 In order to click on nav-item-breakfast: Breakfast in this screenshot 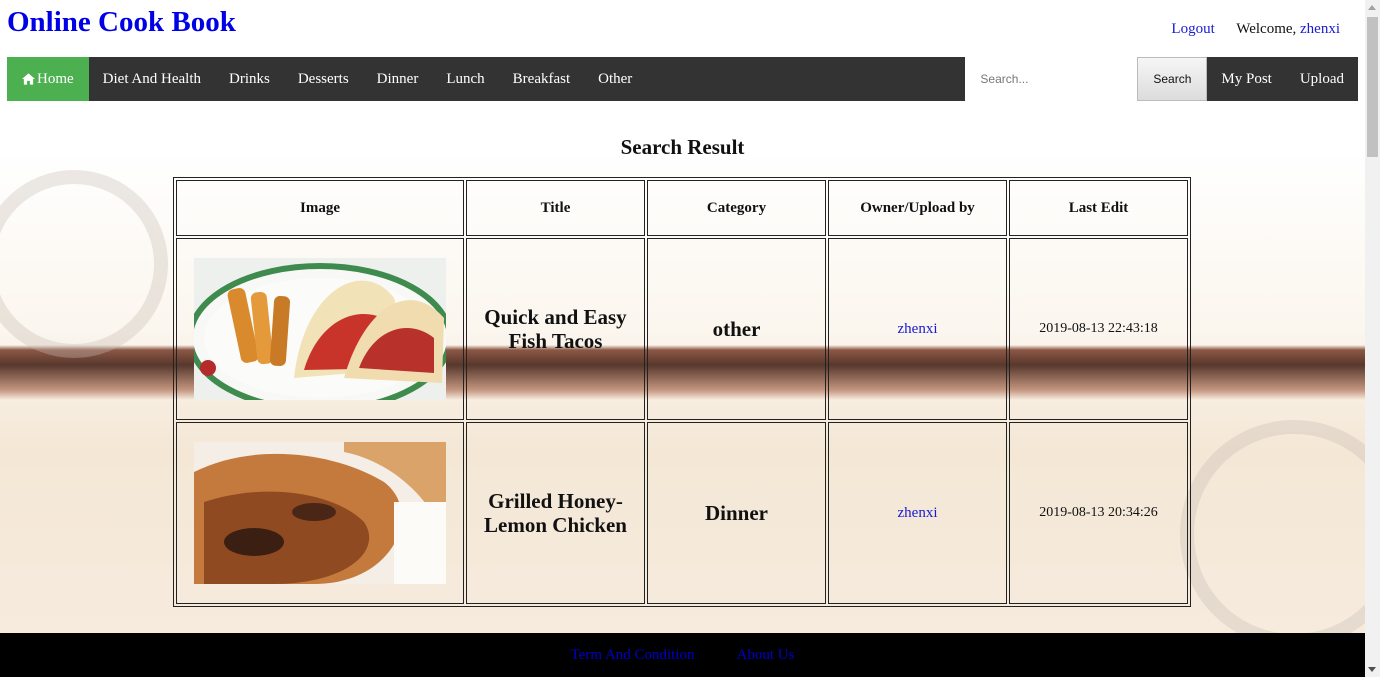, I will do `click(541, 79)`.